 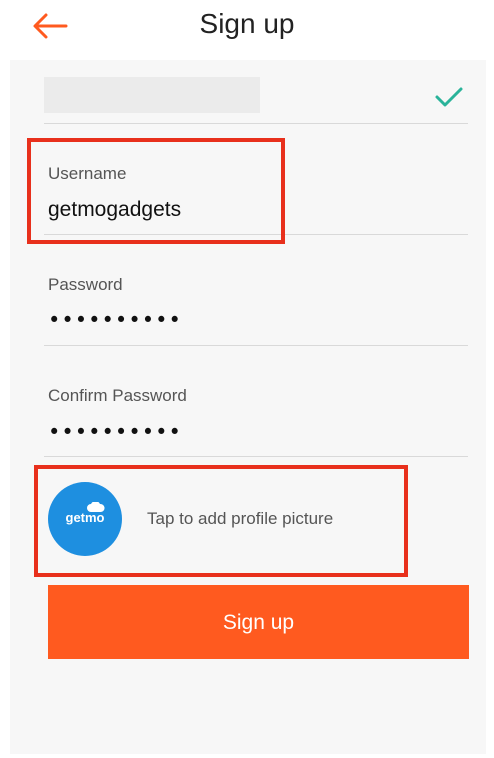 What do you see at coordinates (258, 622) in the screenshot?
I see `sign-up-button: Sign up` at bounding box center [258, 622].